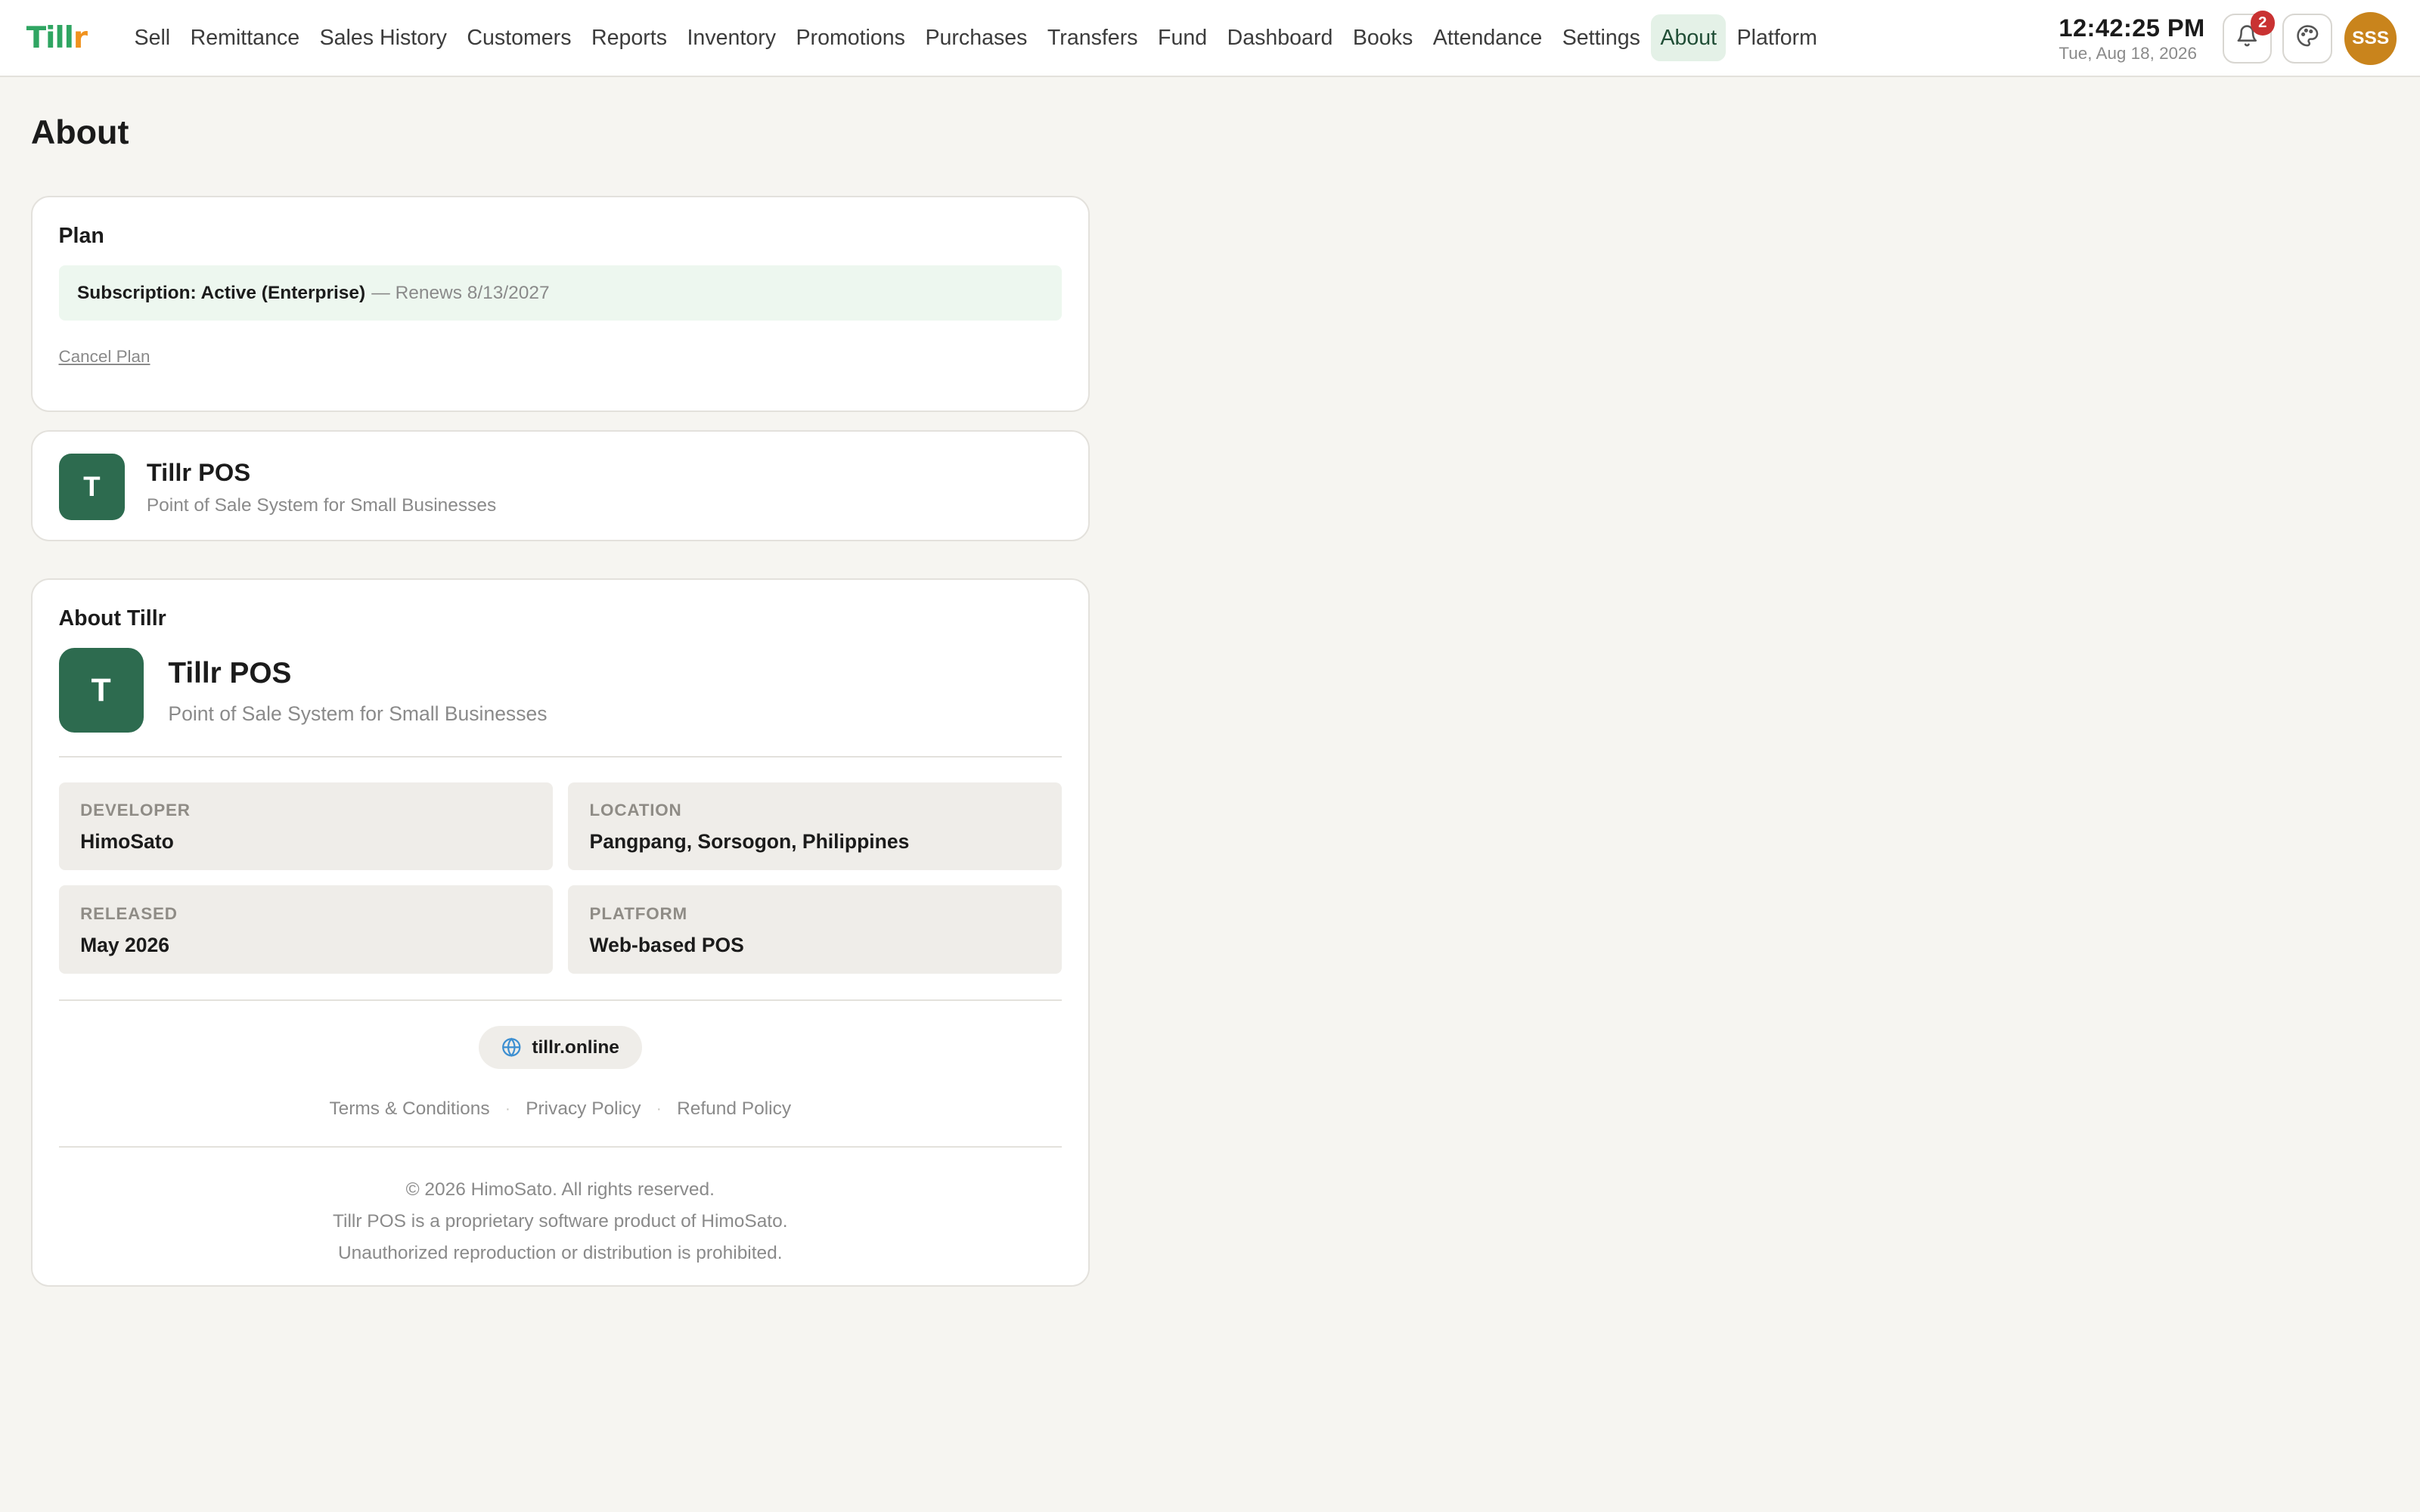  Describe the element at coordinates (112, 618) in the screenshot. I see `about-card-title: About Tillr` at that location.